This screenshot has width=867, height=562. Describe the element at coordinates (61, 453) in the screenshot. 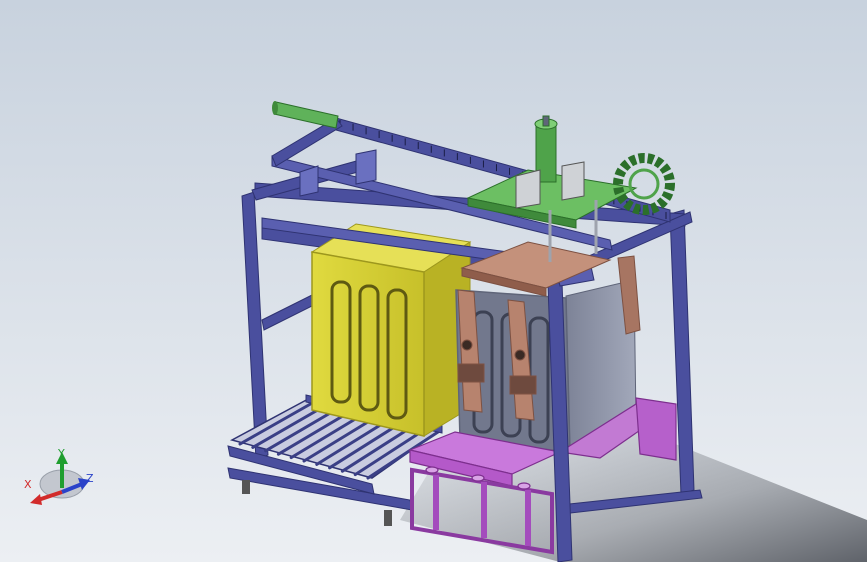

I see `triad-y-label: Y` at that location.